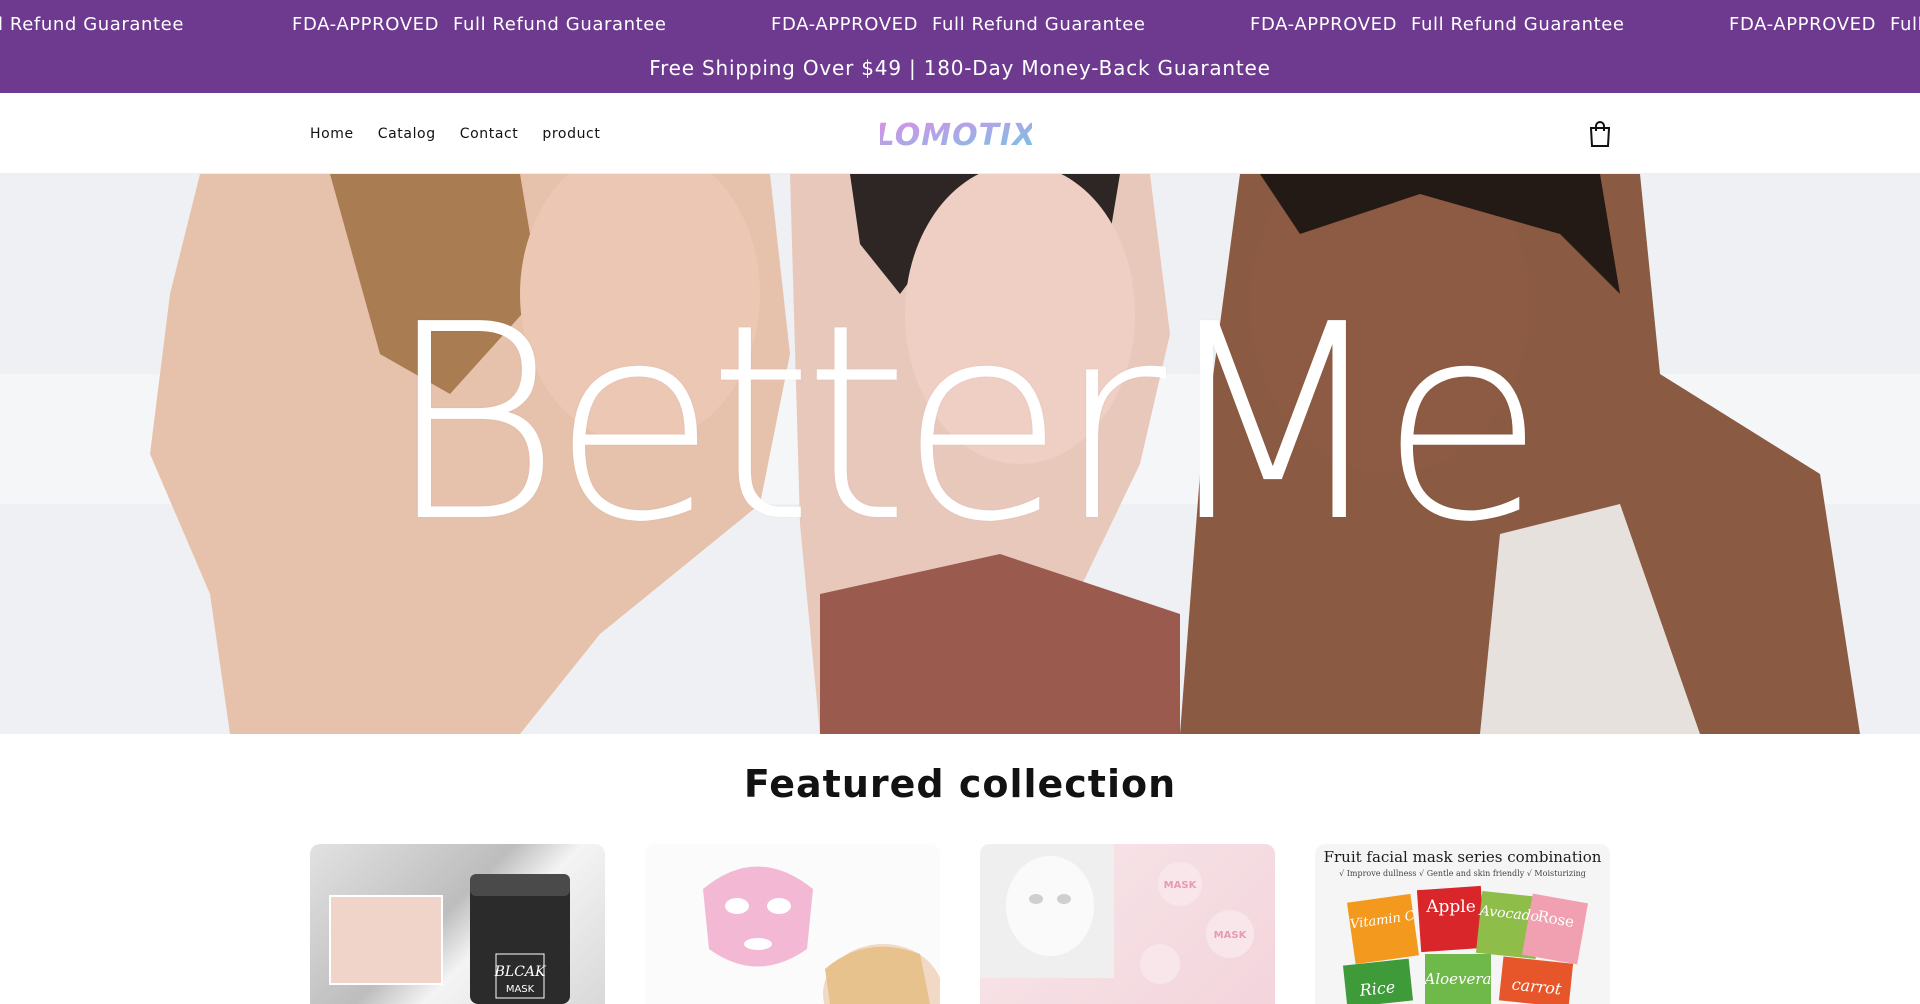 The image size is (1920, 1004). What do you see at coordinates (1456, 979) in the screenshot?
I see `svg-text: Aloevera` at bounding box center [1456, 979].